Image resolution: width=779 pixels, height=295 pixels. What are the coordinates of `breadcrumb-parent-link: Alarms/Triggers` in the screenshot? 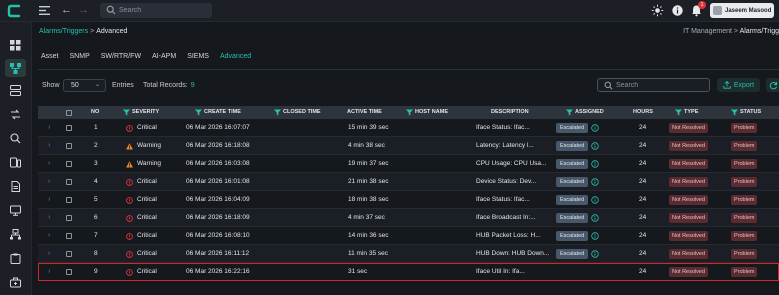 It's located at (63, 31).